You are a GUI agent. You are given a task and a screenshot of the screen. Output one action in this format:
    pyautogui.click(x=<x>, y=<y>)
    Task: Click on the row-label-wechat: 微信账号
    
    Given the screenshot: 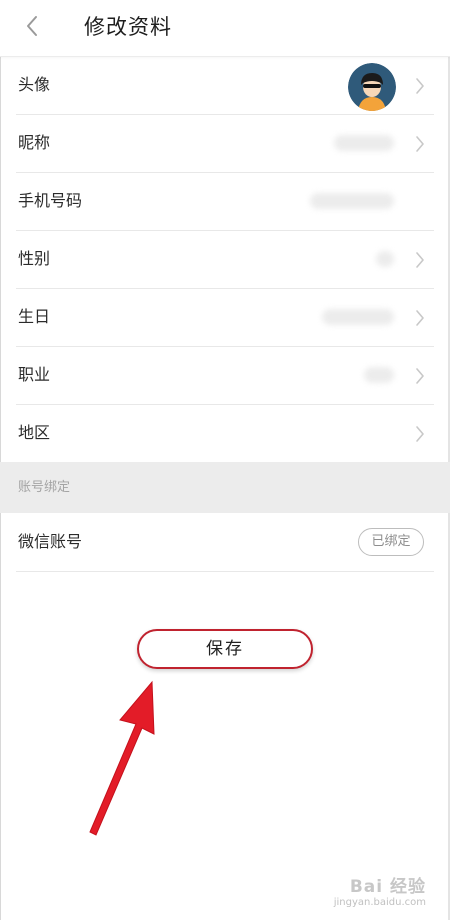 What is the action you would take?
    pyautogui.click(x=50, y=541)
    